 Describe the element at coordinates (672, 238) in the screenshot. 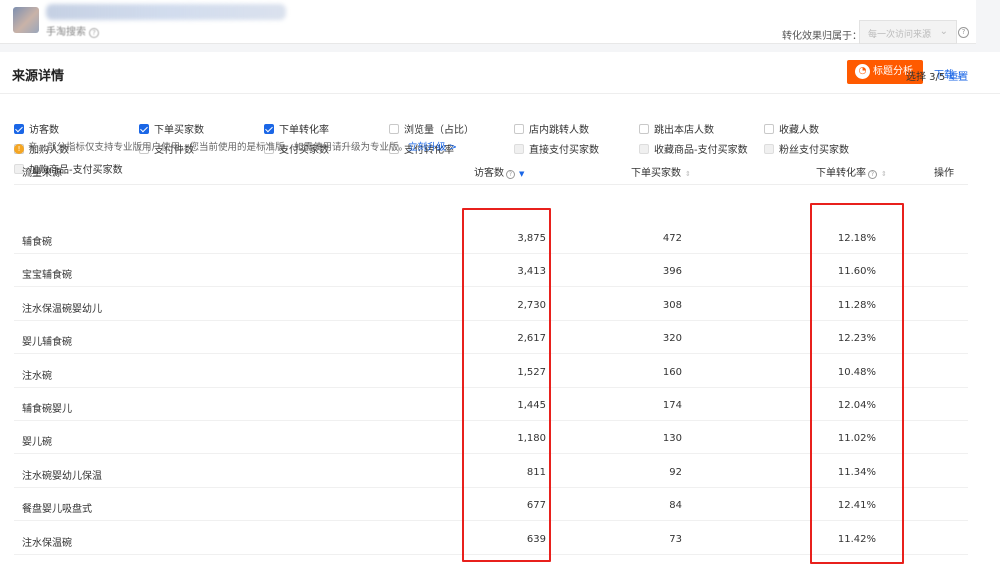

I see `buyers-cell: 472` at that location.